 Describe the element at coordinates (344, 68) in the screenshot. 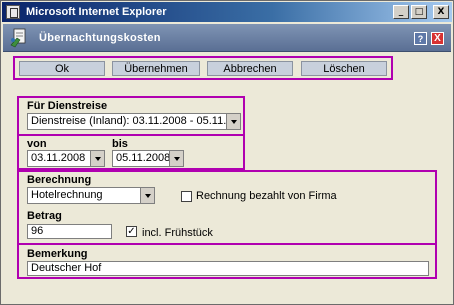

I see `delete-button: Löschen` at that location.